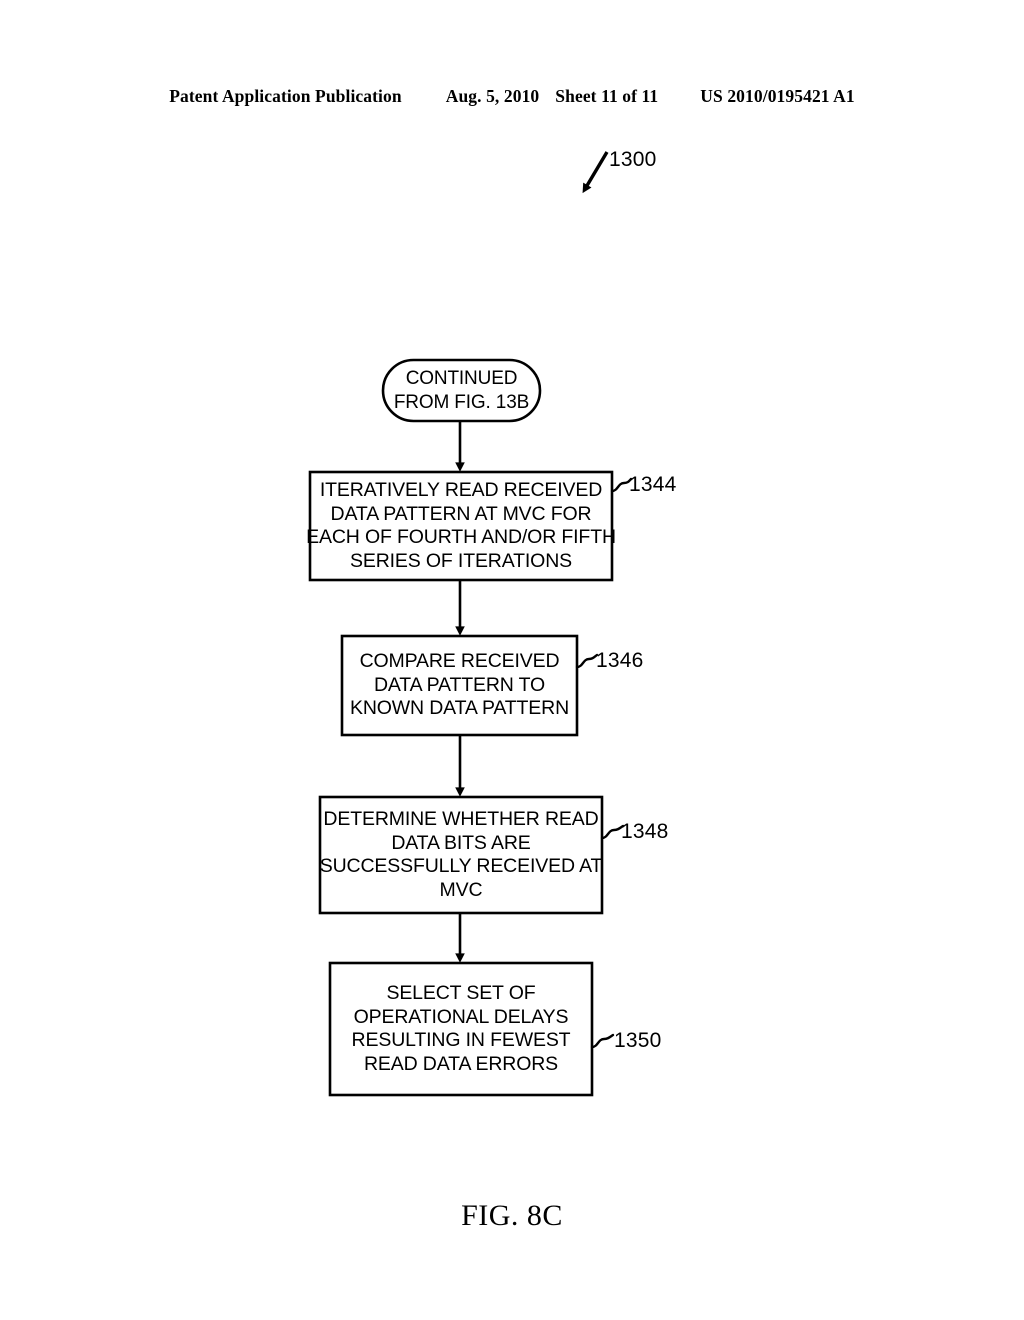 The image size is (1024, 1320). Describe the element at coordinates (638, 1040) in the screenshot. I see `reference-numeral-1350: 1350` at that location.